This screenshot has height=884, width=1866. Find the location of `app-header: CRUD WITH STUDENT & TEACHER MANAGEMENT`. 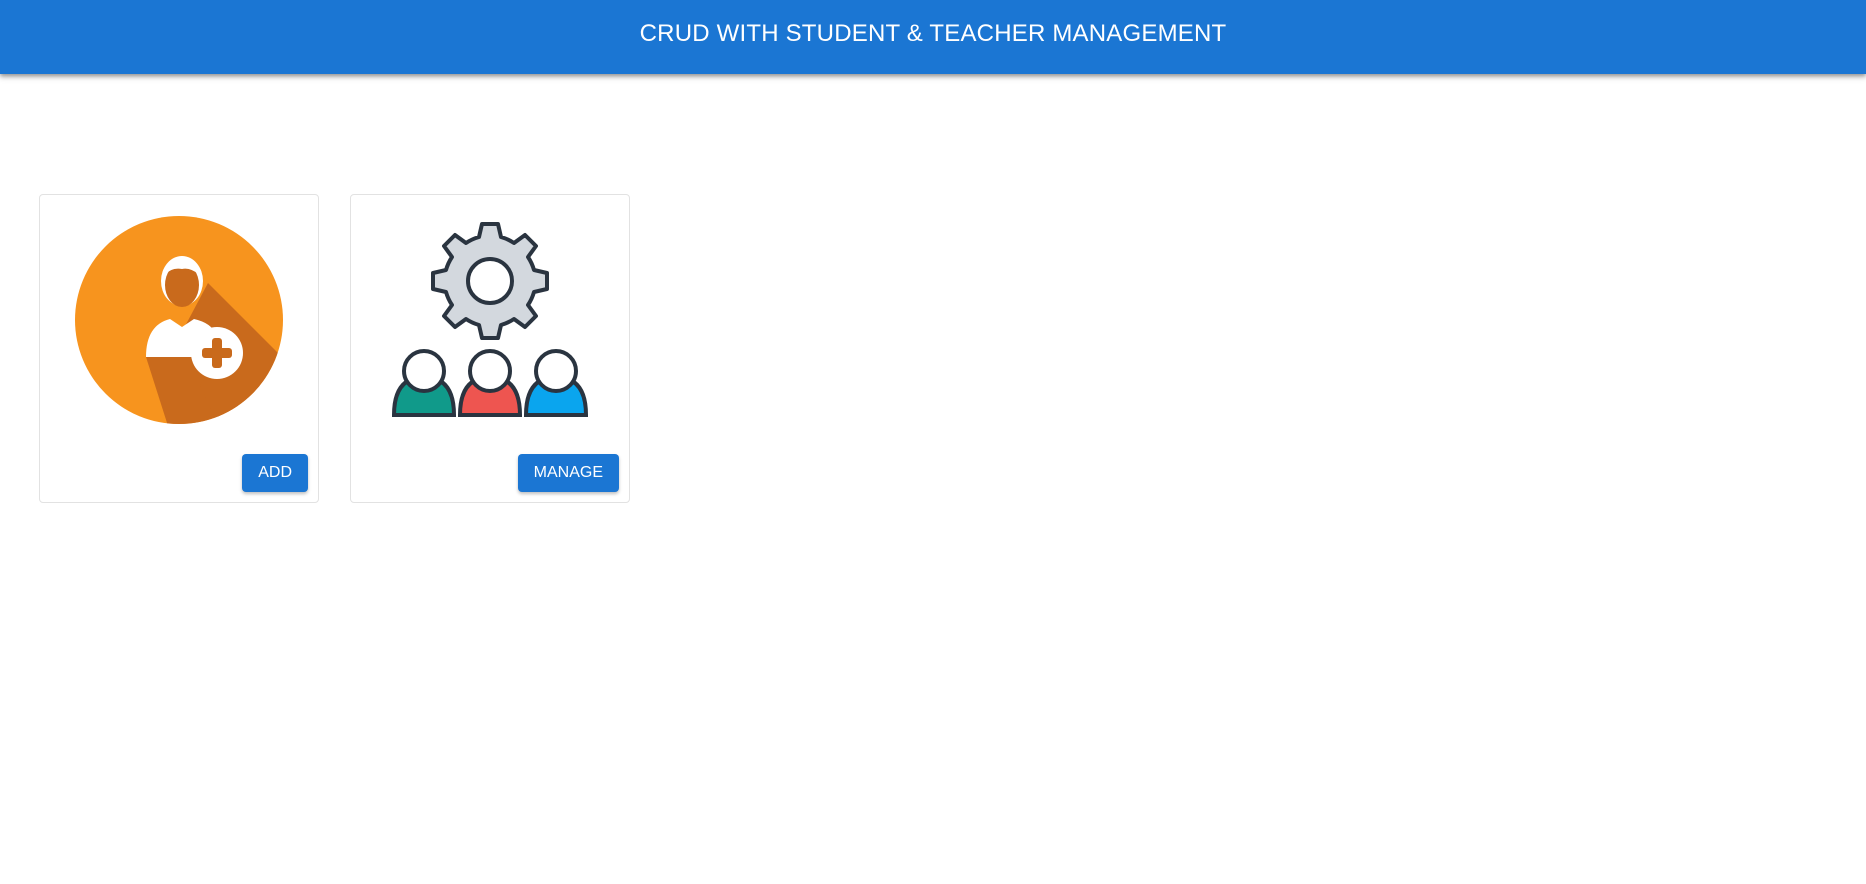

app-header: CRUD WITH STUDENT & TEACHER MANAGEMENT is located at coordinates (933, 37).